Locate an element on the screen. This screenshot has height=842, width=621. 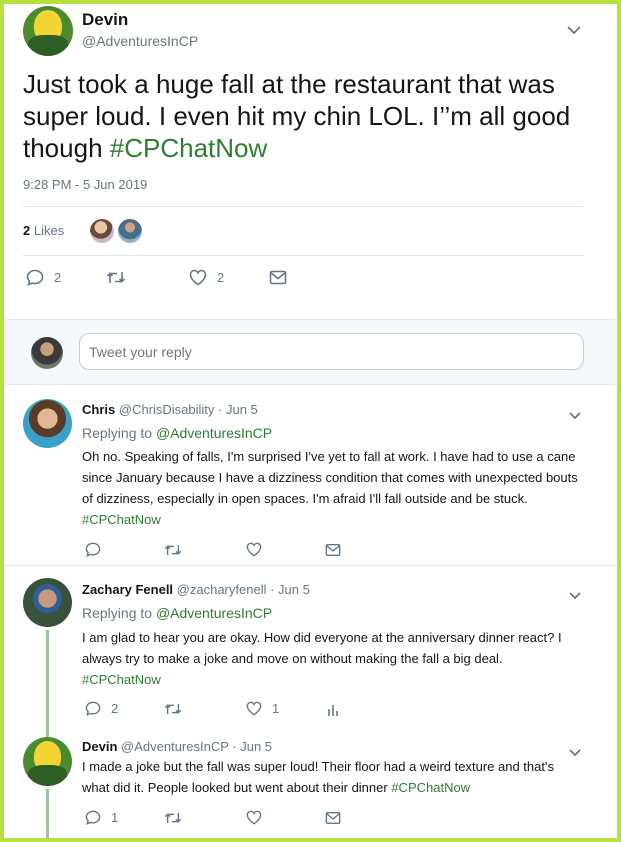
likes-stat: 2 Likes is located at coordinates (43, 230).